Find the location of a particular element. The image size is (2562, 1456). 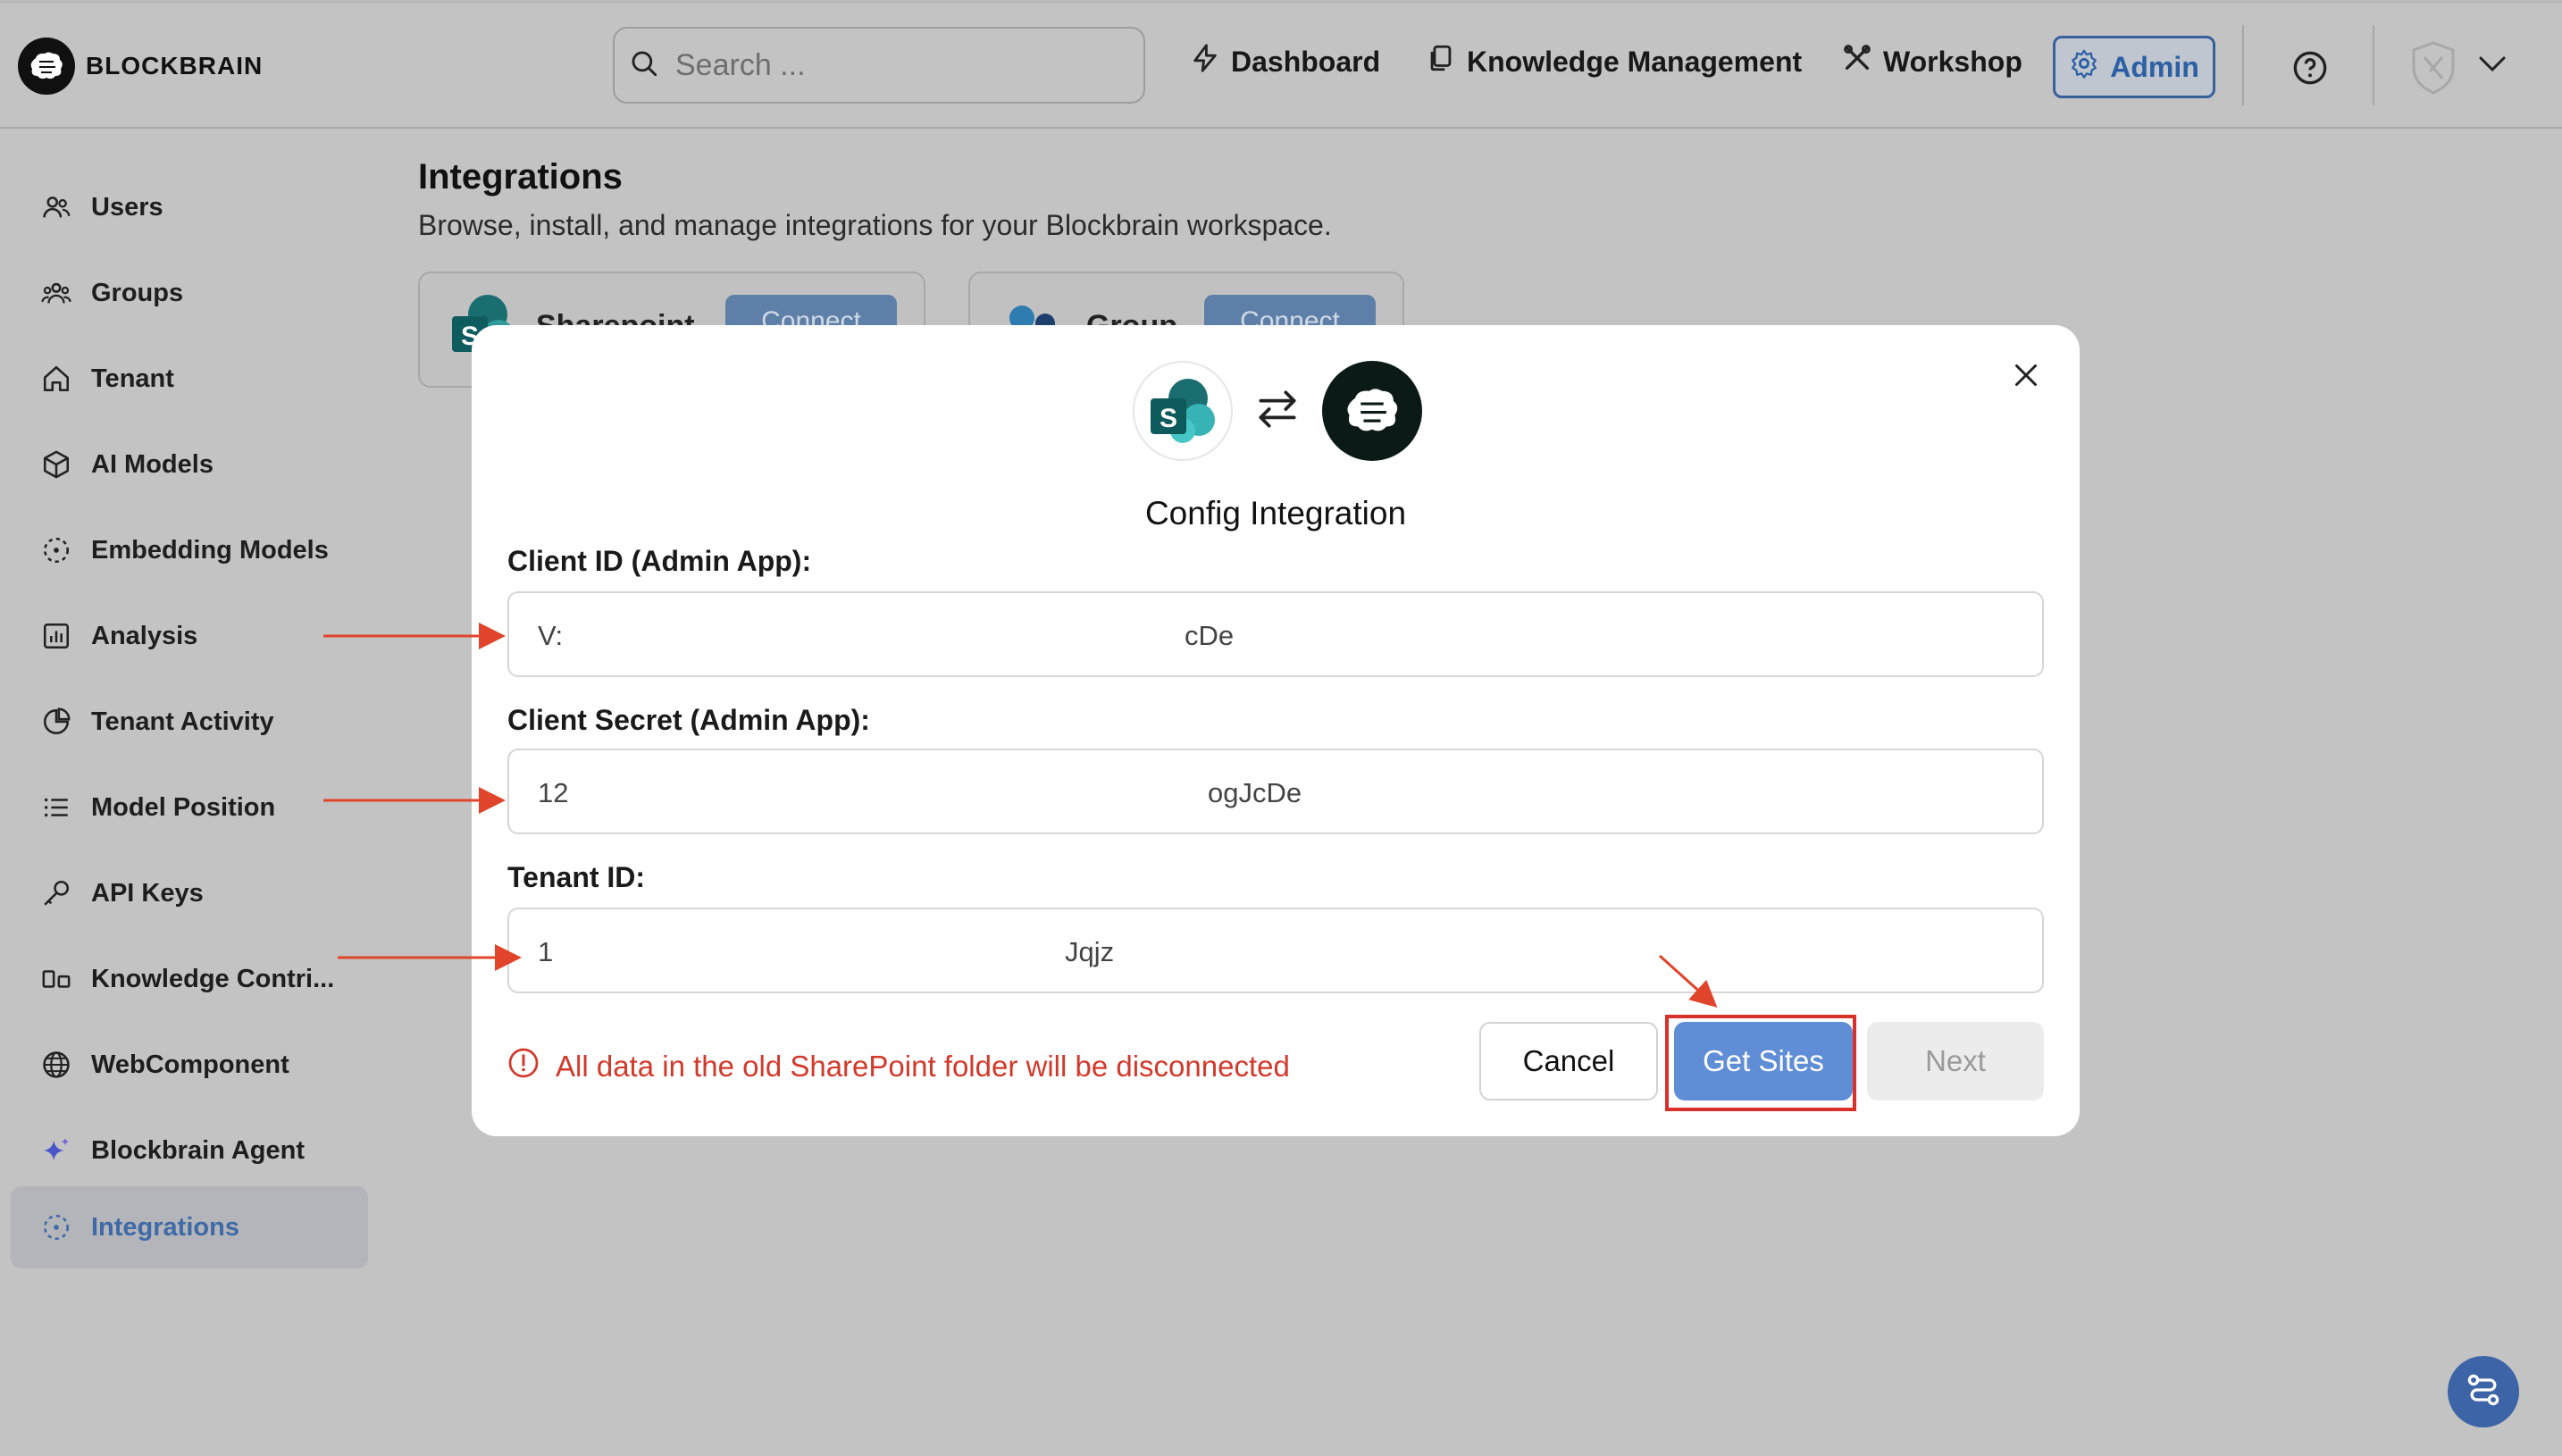

chat-route-icon is located at coordinates (2483, 1392).